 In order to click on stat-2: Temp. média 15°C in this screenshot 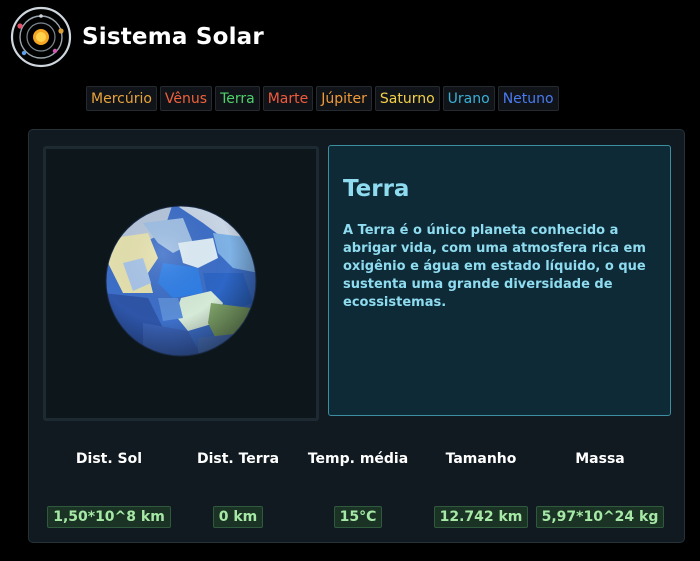, I will do `click(358, 489)`.